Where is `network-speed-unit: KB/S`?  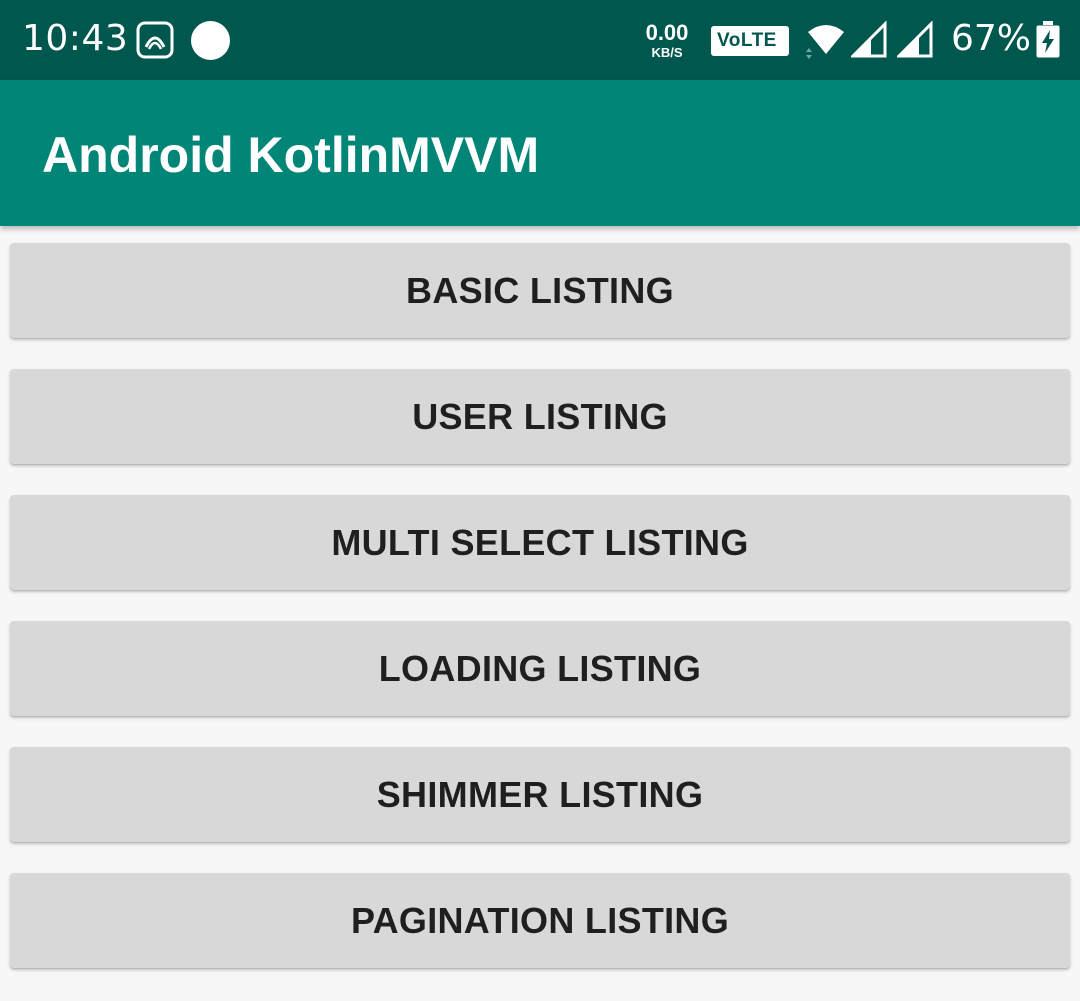 network-speed-unit: KB/S is located at coordinates (667, 52).